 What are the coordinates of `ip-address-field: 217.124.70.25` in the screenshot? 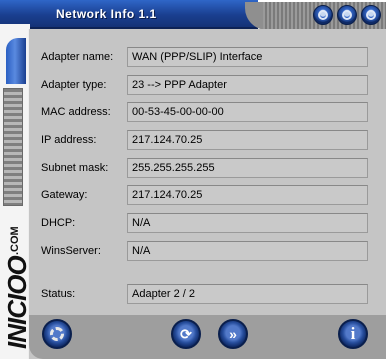 It's located at (247, 140).